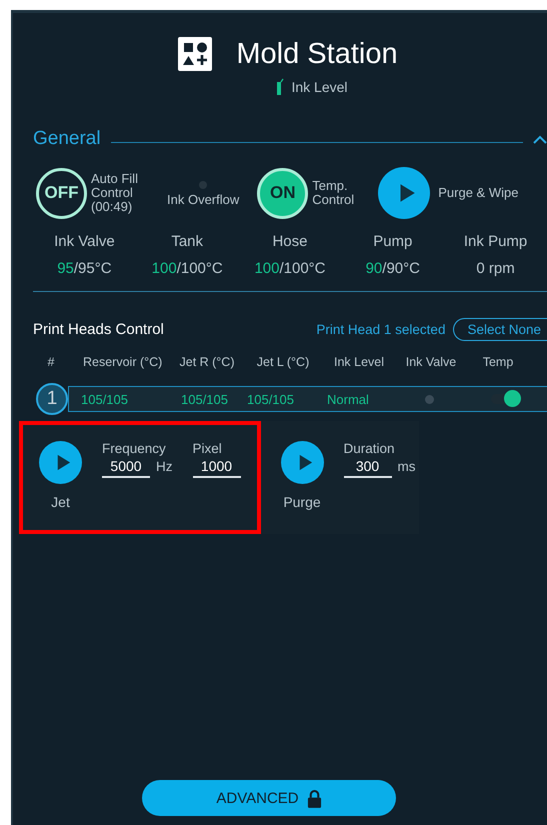 Image resolution: width=547 pixels, height=825 pixels. I want to click on reading-value: 90/90°C, so click(393, 268).